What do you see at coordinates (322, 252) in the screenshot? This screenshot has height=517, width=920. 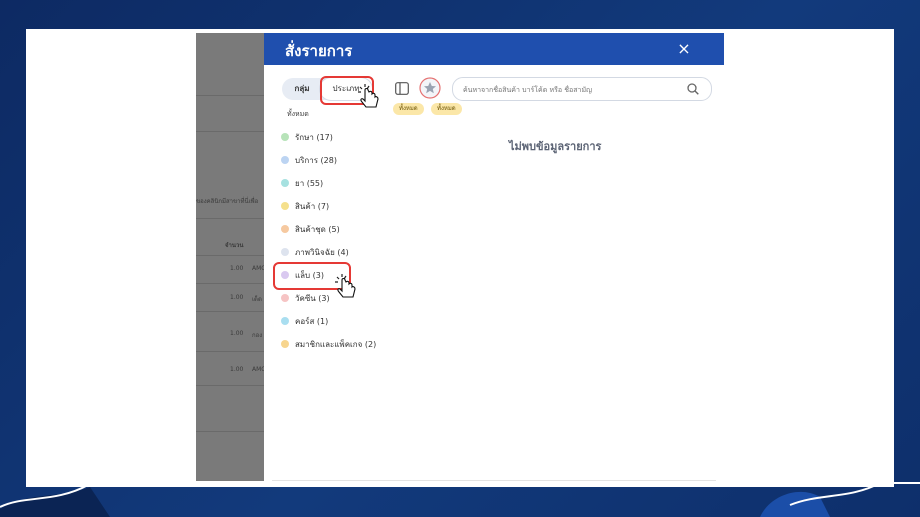 I see `category-label: ภาพวินิจฉัย (4)` at bounding box center [322, 252].